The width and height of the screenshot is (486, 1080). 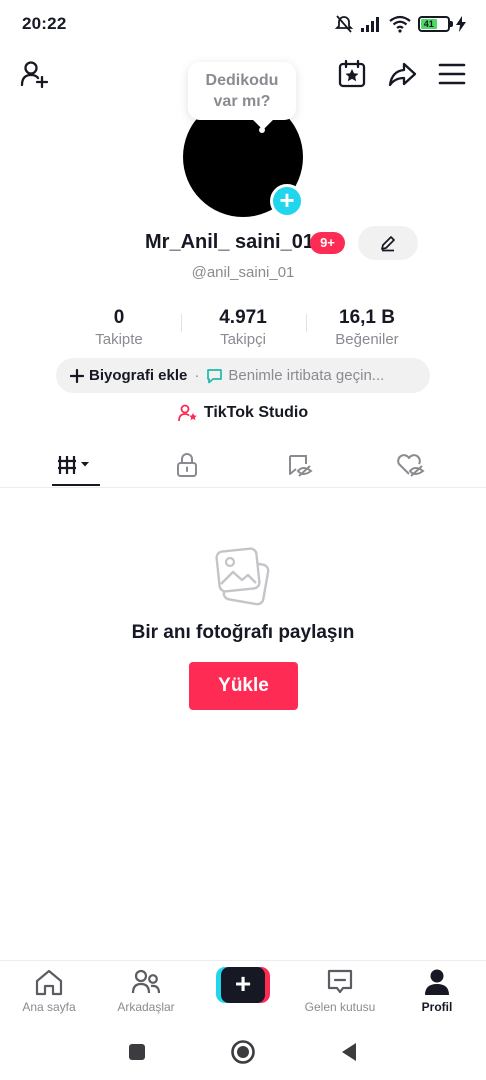 I want to click on stat-label: Takipte, so click(x=119, y=339).